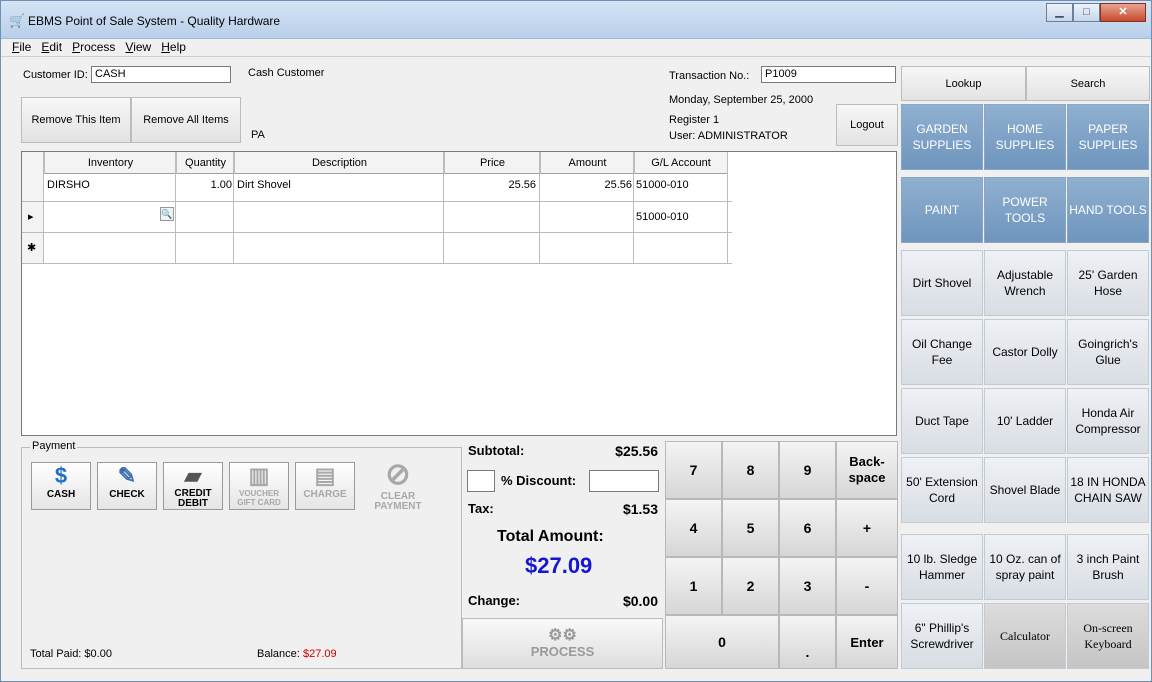  What do you see at coordinates (76, 120) in the screenshot?
I see `remove-item-button: Remove This Item` at bounding box center [76, 120].